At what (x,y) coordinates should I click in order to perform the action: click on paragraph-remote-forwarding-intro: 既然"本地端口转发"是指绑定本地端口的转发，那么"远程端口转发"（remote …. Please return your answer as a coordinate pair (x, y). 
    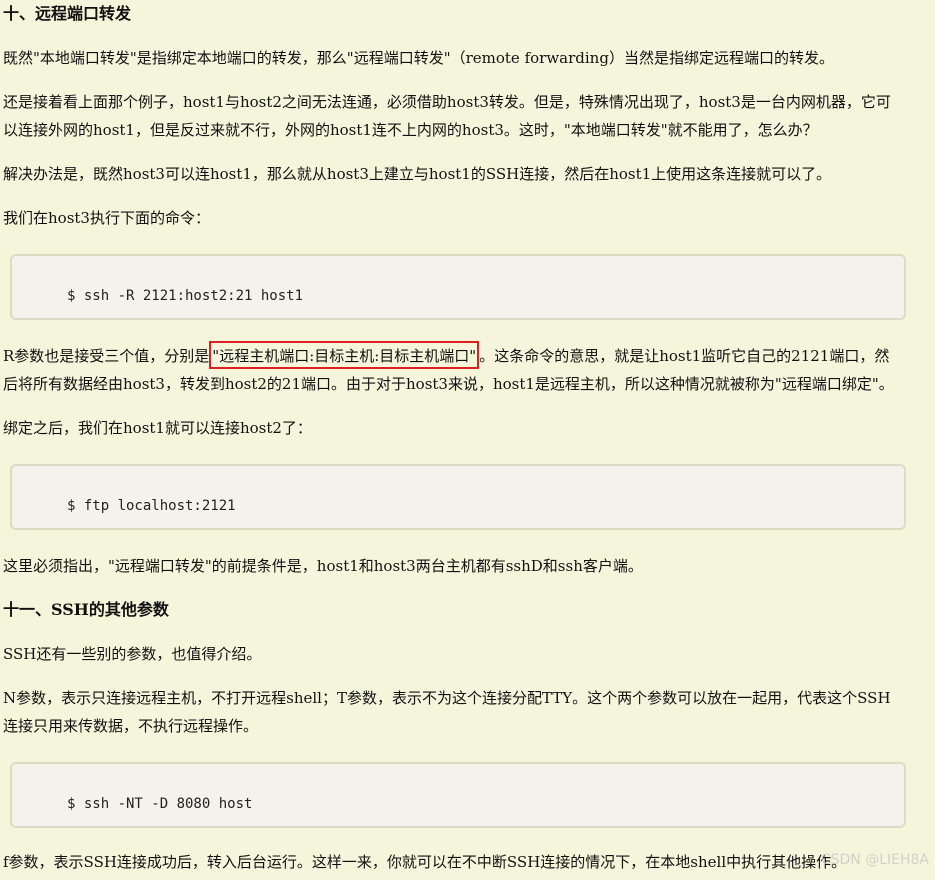
    Looking at the image, I should click on (418, 58).